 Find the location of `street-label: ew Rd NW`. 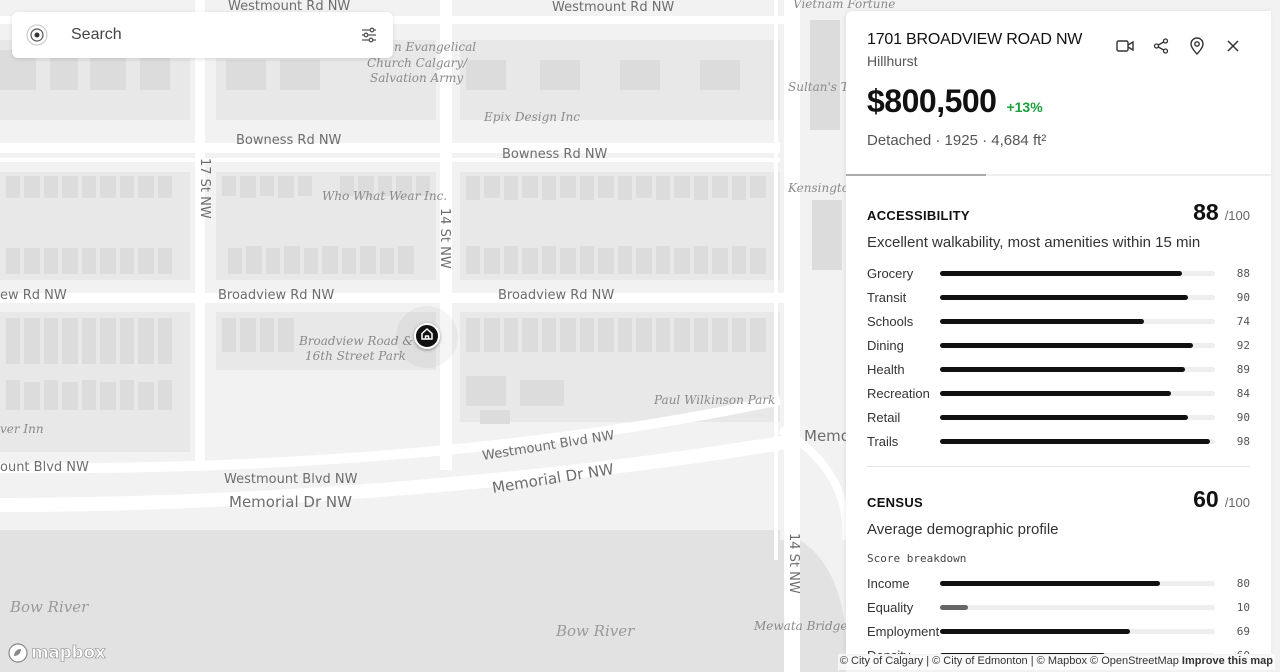

street-label: ew Rd NW is located at coordinates (33, 295).